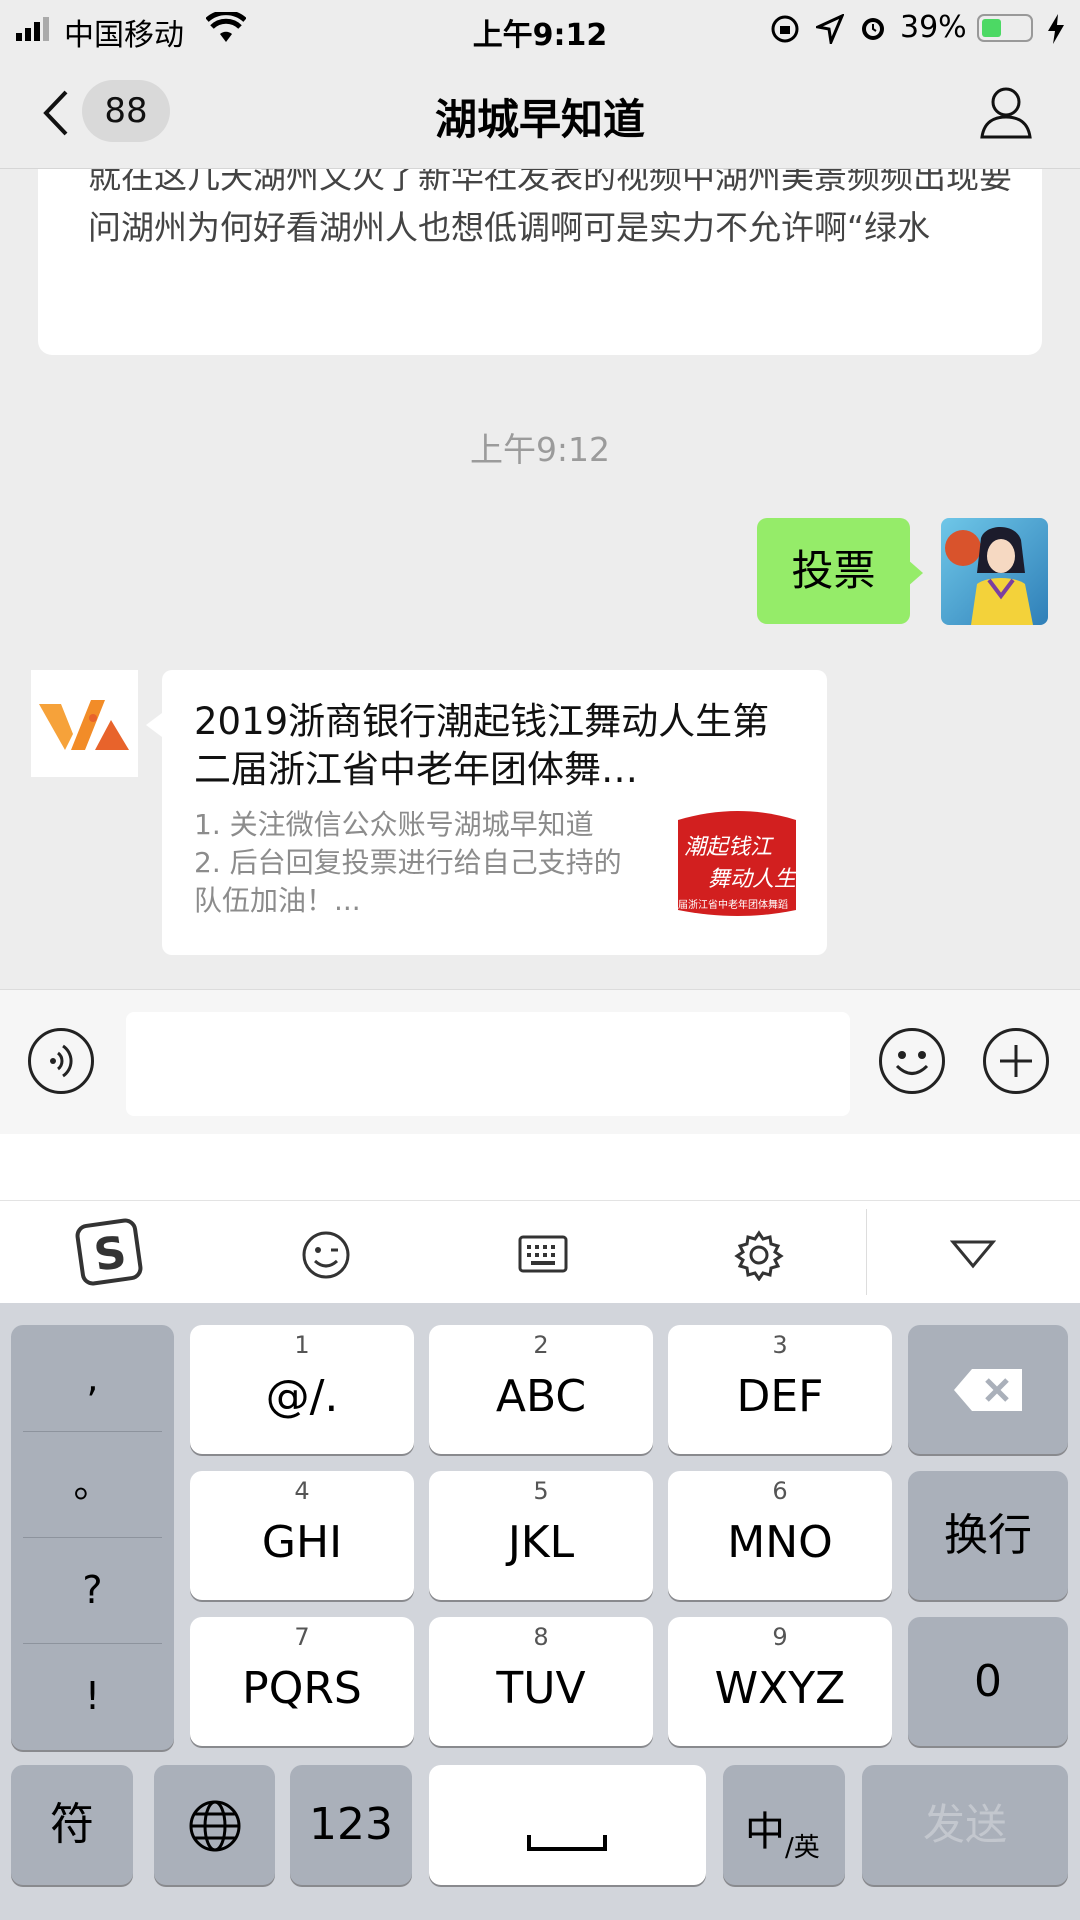 This screenshot has height=1920, width=1080. What do you see at coordinates (302, 1345) in the screenshot?
I see `key-number: 1` at bounding box center [302, 1345].